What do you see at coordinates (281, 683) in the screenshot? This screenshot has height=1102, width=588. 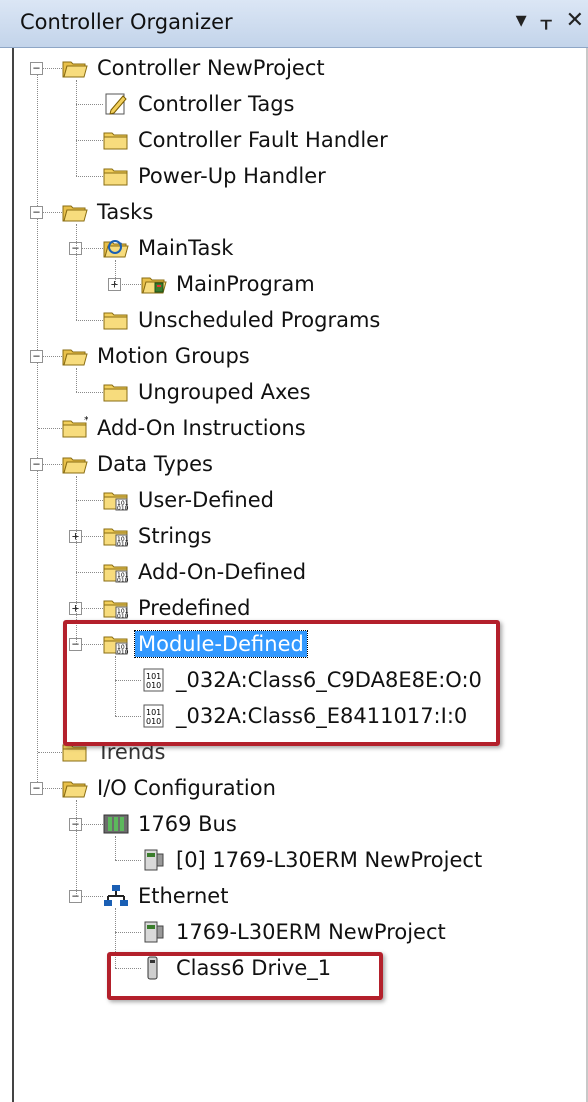 I see `module-defined-callout` at bounding box center [281, 683].